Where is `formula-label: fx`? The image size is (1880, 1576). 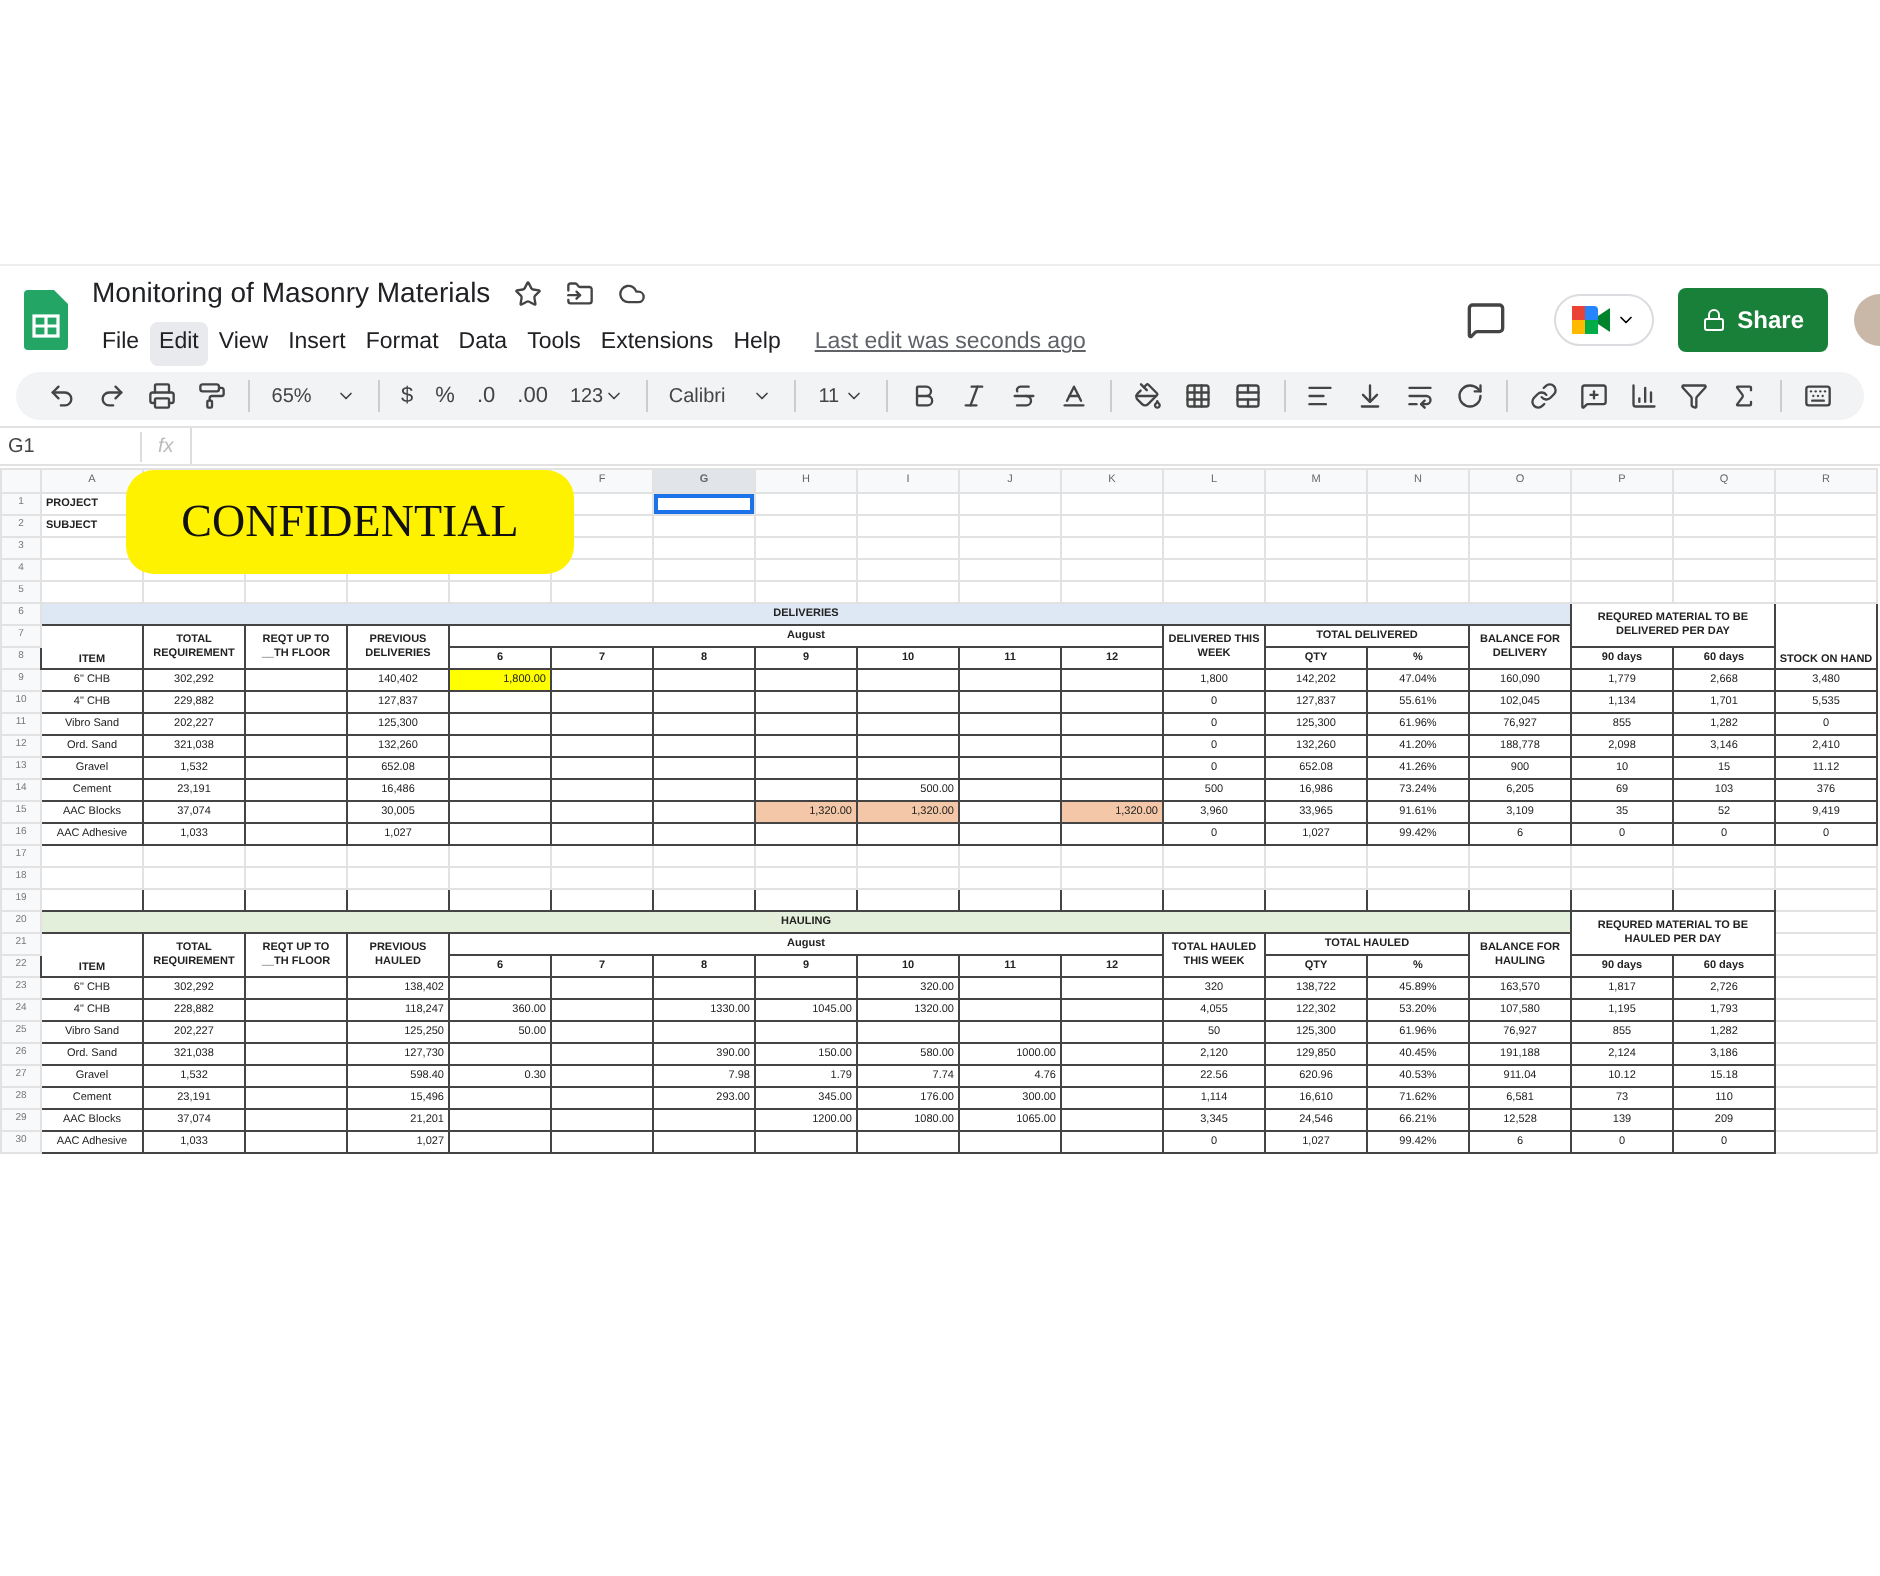 formula-label: fx is located at coordinates (165, 446).